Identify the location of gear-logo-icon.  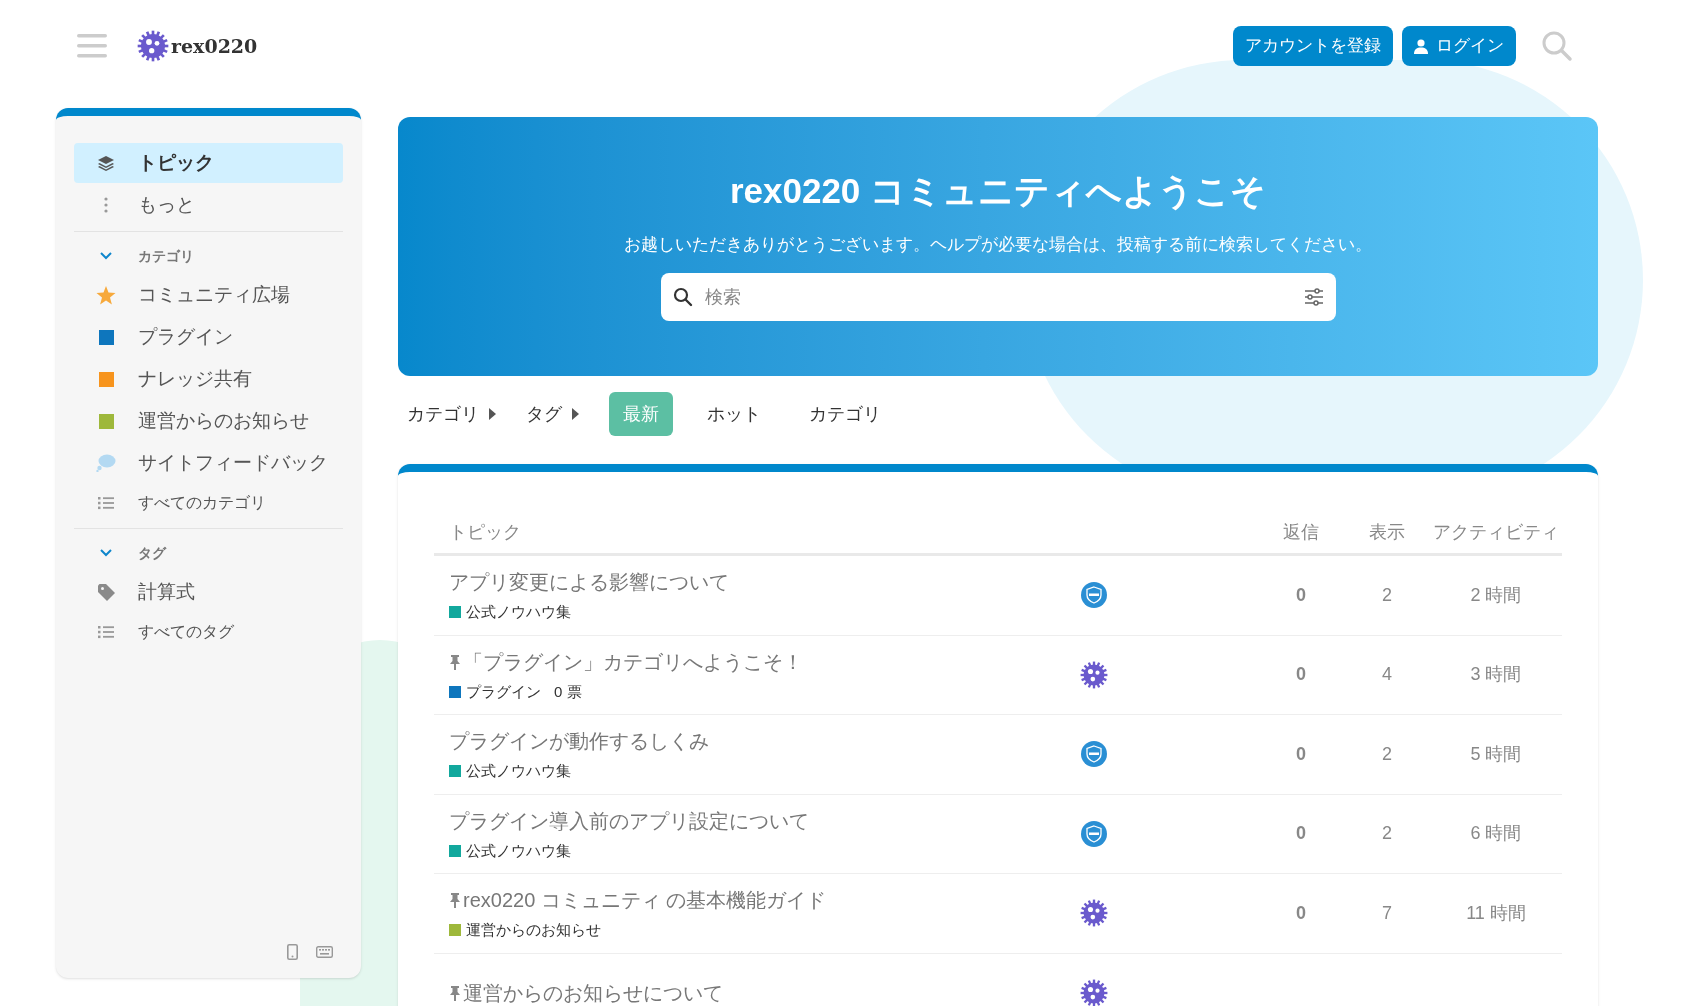
(153, 46).